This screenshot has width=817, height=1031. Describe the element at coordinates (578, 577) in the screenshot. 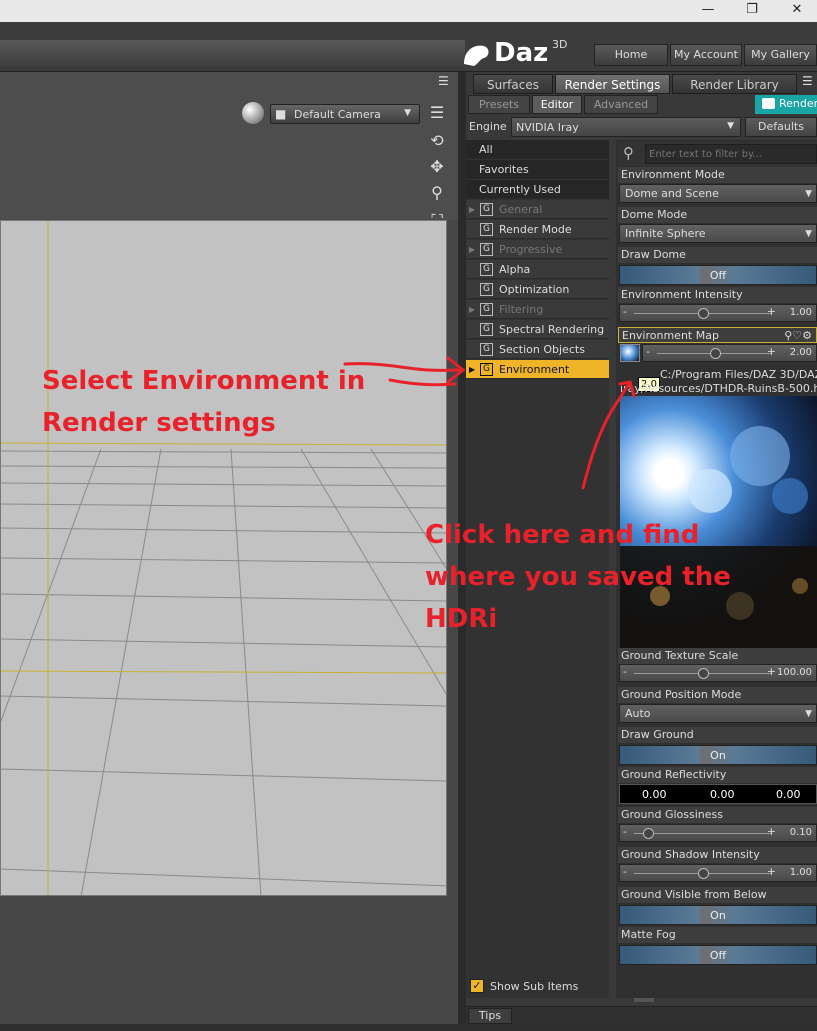

I see `annotation-2-line2: where you saved the` at that location.